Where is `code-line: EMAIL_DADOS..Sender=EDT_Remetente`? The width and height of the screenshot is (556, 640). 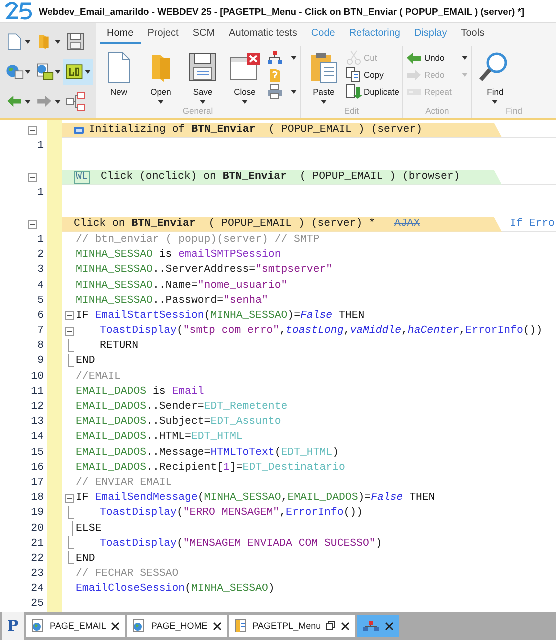
code-line: EMAIL_DADOS..Sender=EDT_Remetente is located at coordinates (182, 407).